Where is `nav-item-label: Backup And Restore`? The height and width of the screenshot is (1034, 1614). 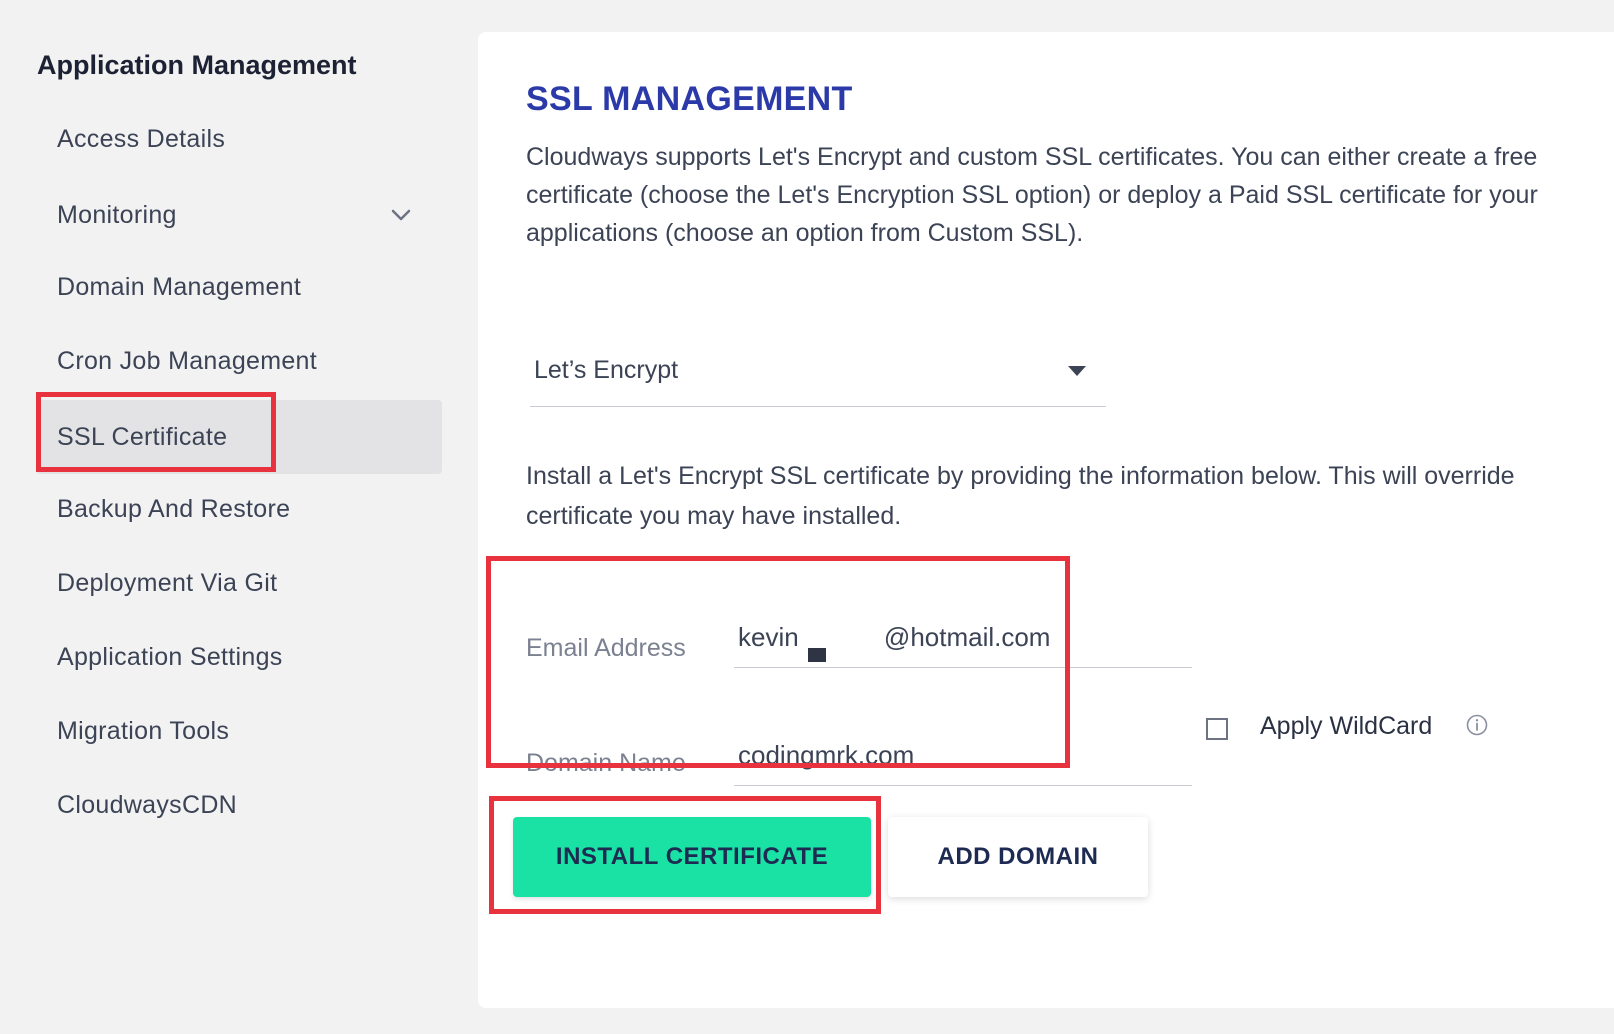
nav-item-label: Backup And Restore is located at coordinates (174, 508).